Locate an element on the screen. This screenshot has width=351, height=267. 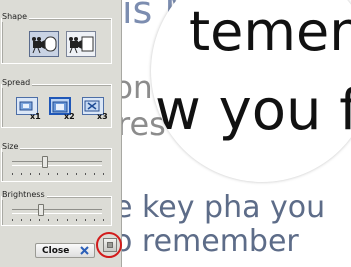
spread-x2-label: x2 is located at coordinates (69, 116).